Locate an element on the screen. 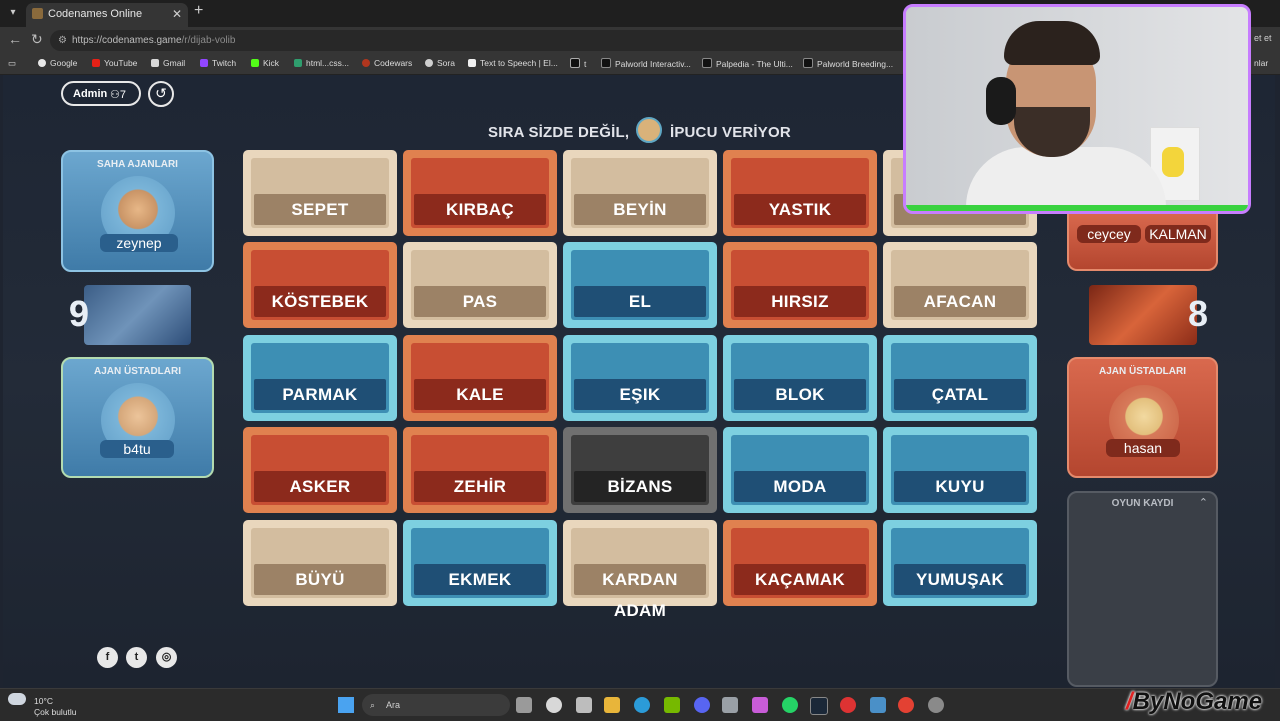 This screenshot has height=721, width=1280. weather-widget: 10°C Çok bulutlu is located at coordinates (42, 705).